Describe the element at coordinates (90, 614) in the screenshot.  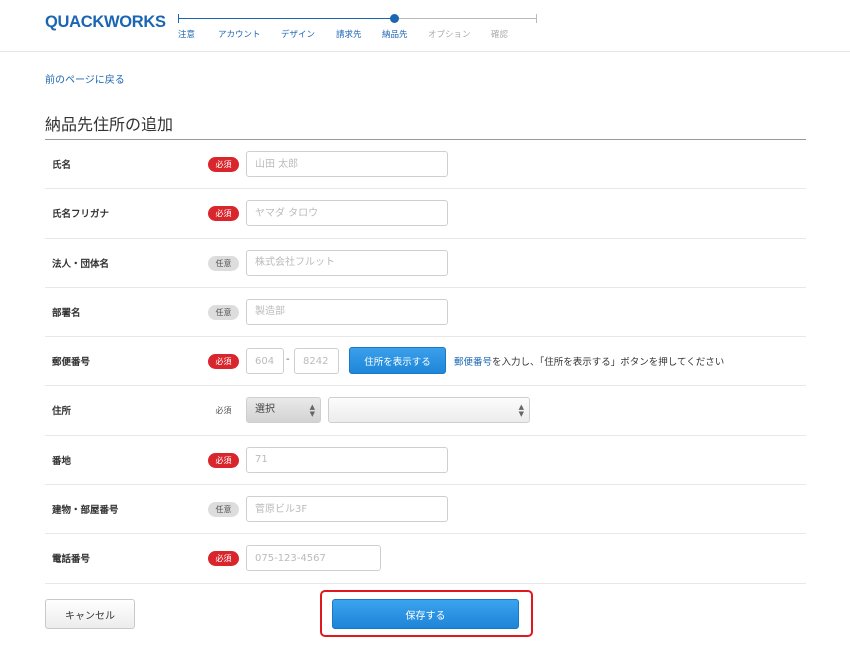
I see `cancel-button: キャンセル` at that location.